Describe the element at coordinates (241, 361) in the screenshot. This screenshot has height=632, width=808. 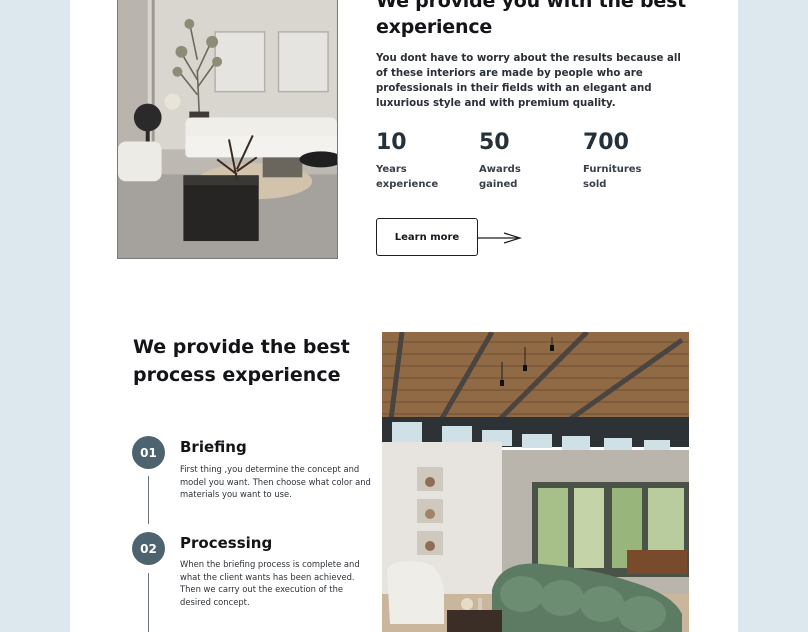
I see `process-title: We provide the best process experience` at that location.